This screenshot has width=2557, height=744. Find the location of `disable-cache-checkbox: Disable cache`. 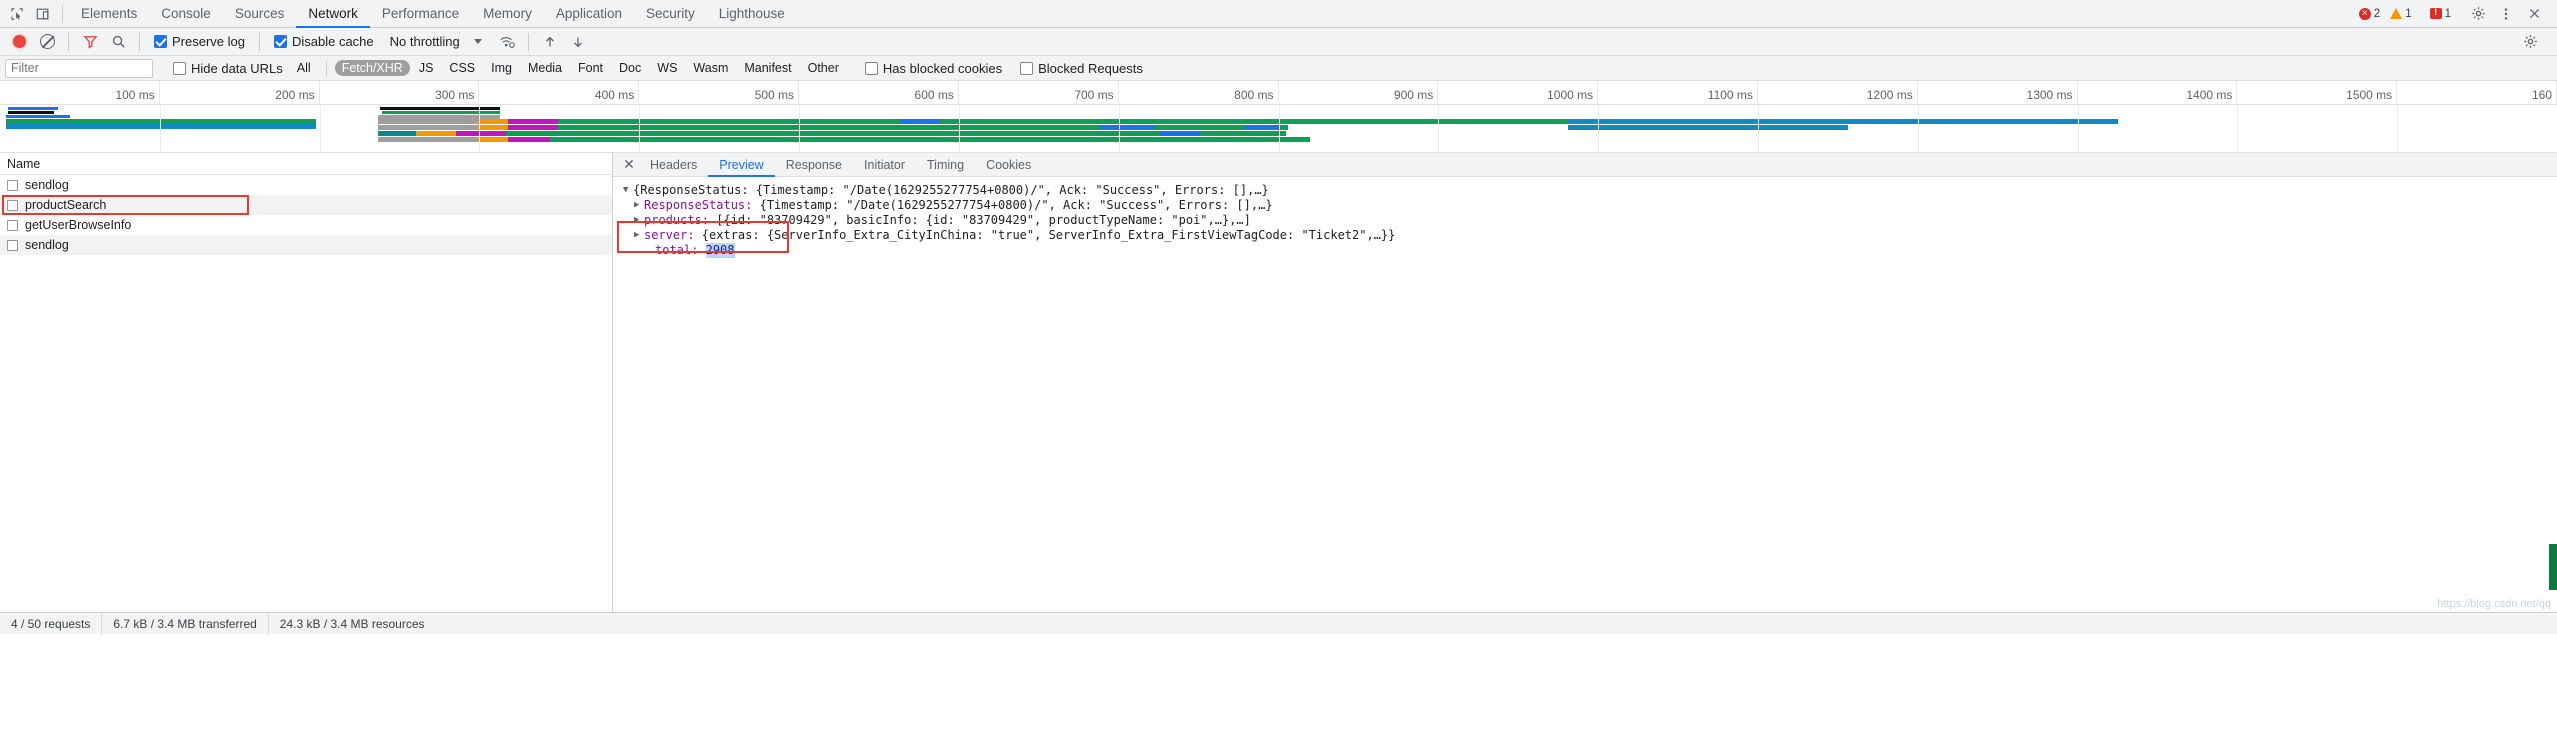

disable-cache-checkbox: Disable cache is located at coordinates (323, 41).